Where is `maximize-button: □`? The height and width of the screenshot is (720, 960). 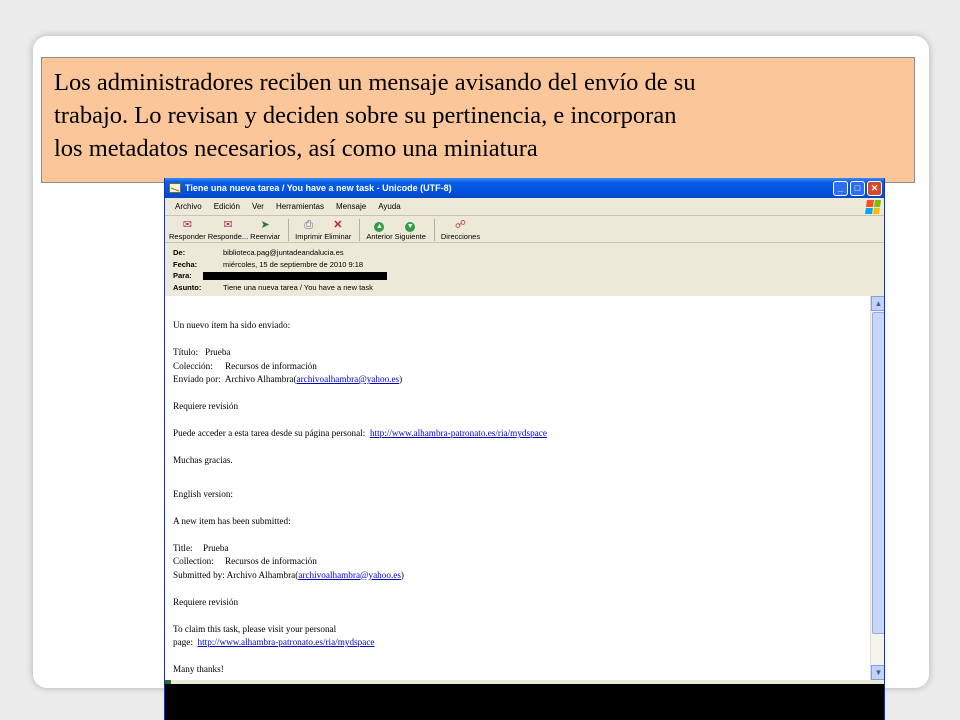
maximize-button: □ is located at coordinates (857, 188).